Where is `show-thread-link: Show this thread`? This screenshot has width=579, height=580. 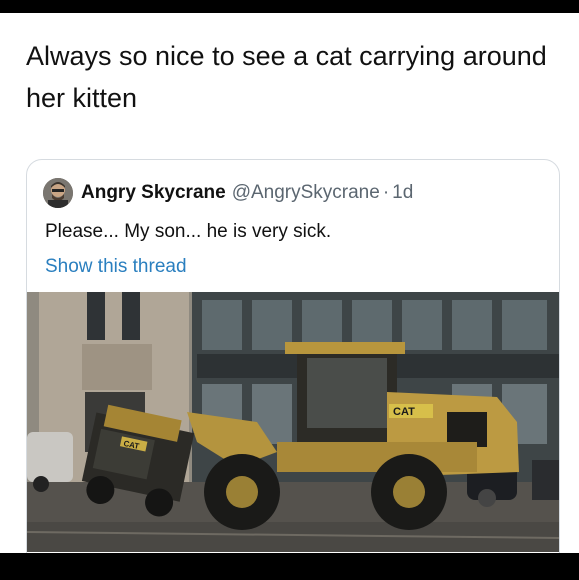
show-thread-link: Show this thread is located at coordinates (116, 267).